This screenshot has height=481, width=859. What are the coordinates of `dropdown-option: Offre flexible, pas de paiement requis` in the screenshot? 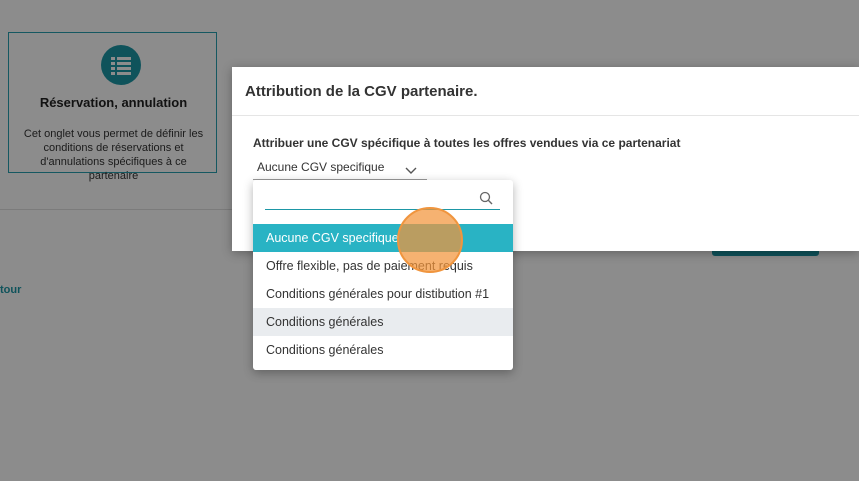 It's located at (383, 266).